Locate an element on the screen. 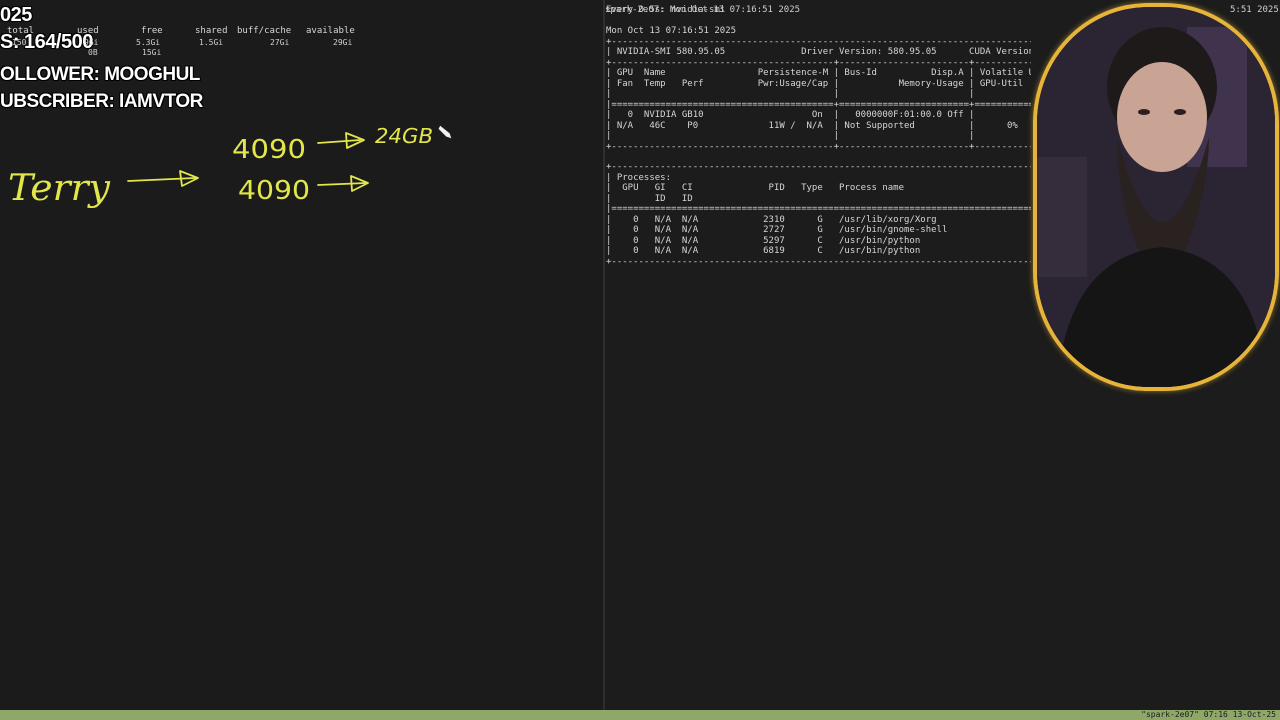 This screenshot has width=1280, height=720. arrow-gpu2 is located at coordinates (342, 184).